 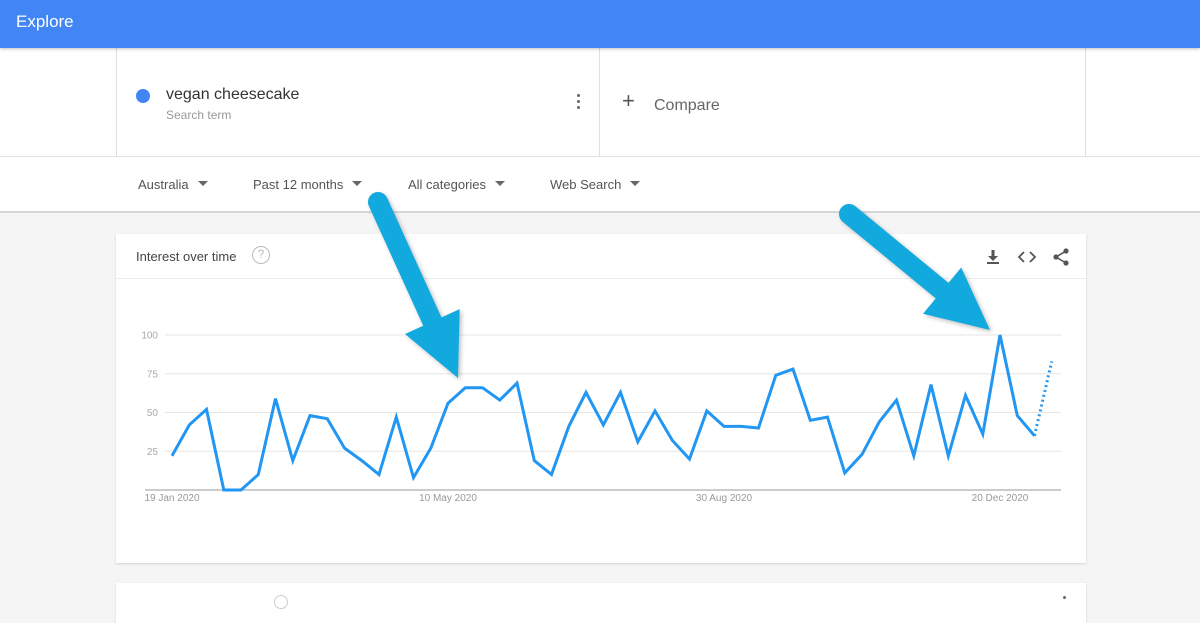 What do you see at coordinates (143, 96) in the screenshot?
I see `term-color-dot` at bounding box center [143, 96].